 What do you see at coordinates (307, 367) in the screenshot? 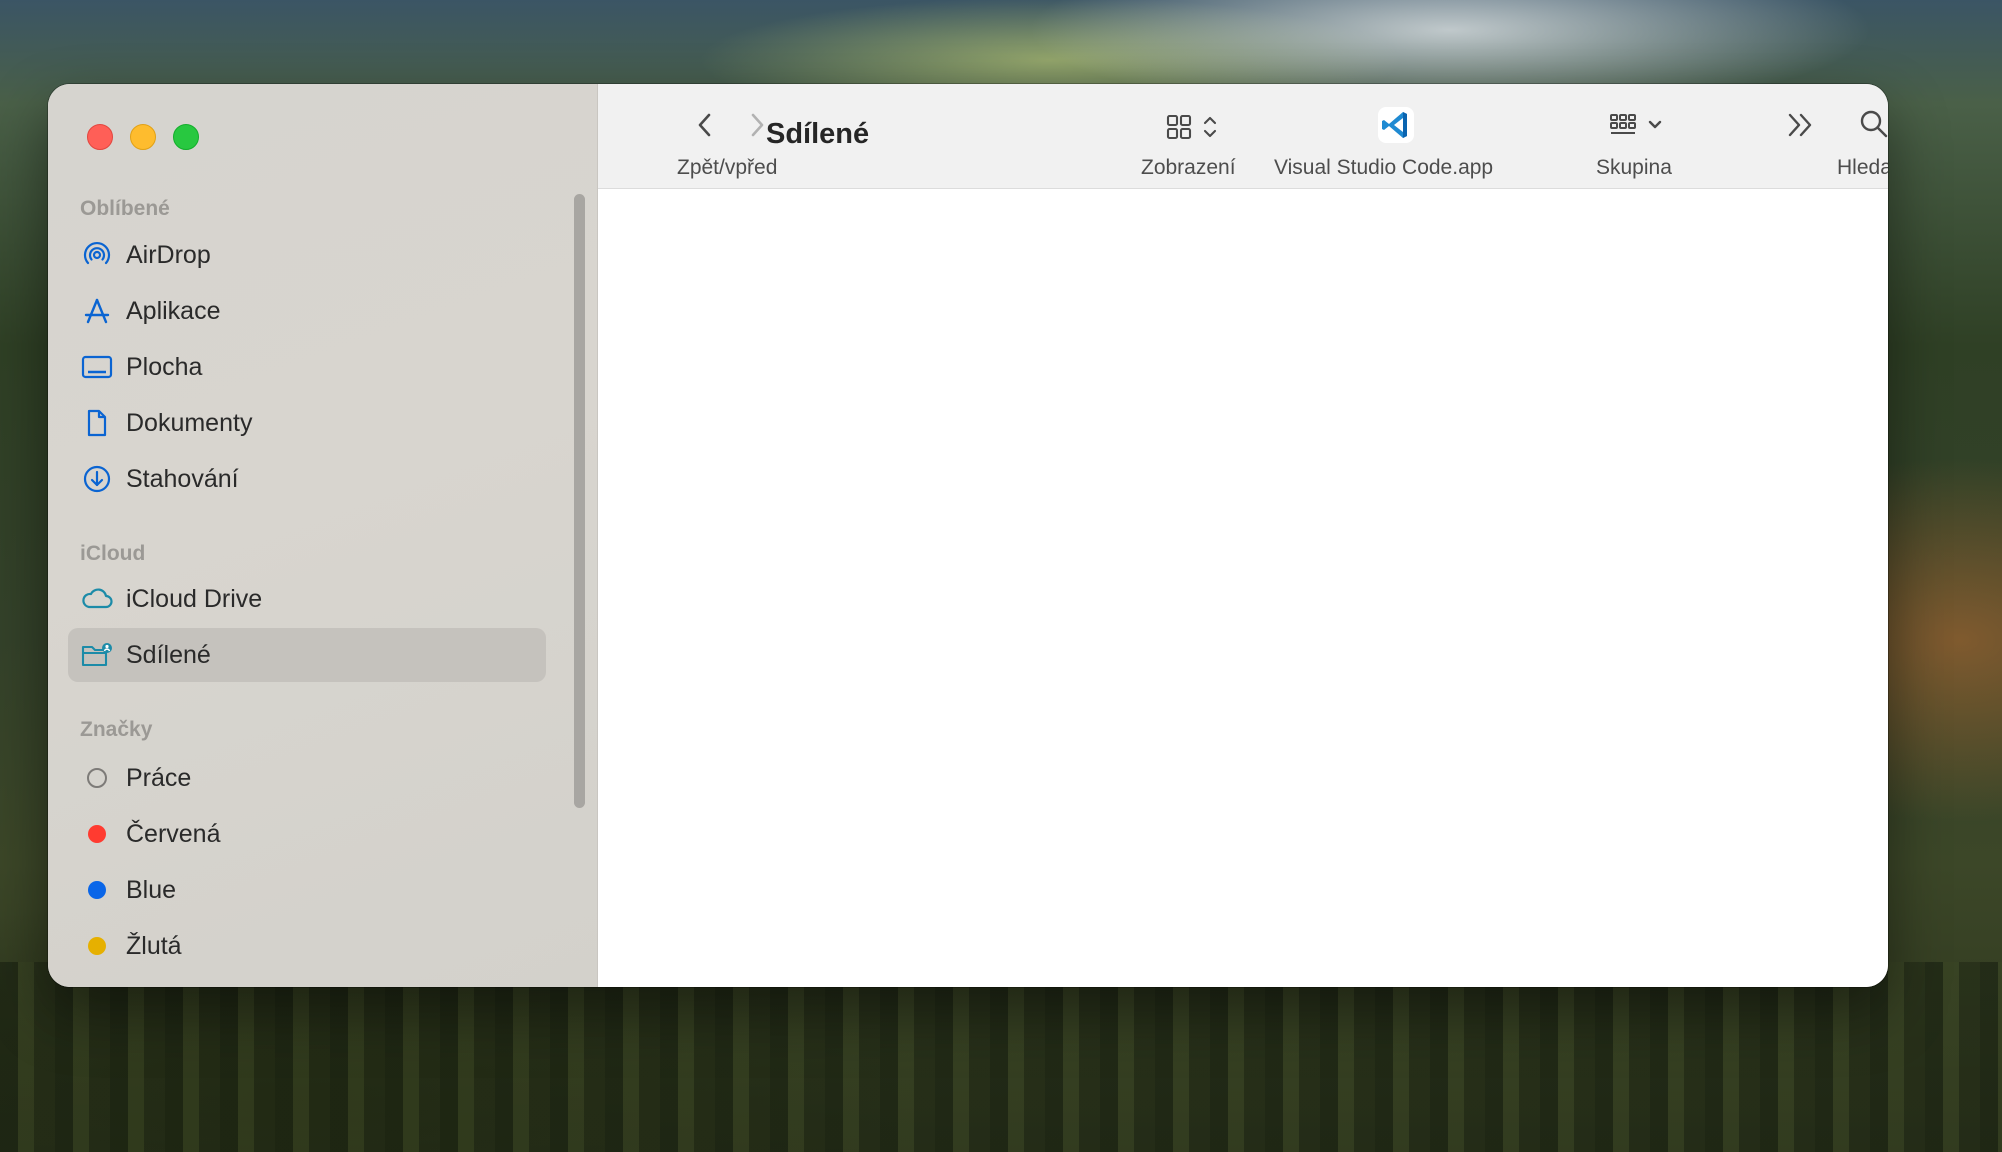
I see `sidebar-item-desktop: Plocha` at bounding box center [307, 367].